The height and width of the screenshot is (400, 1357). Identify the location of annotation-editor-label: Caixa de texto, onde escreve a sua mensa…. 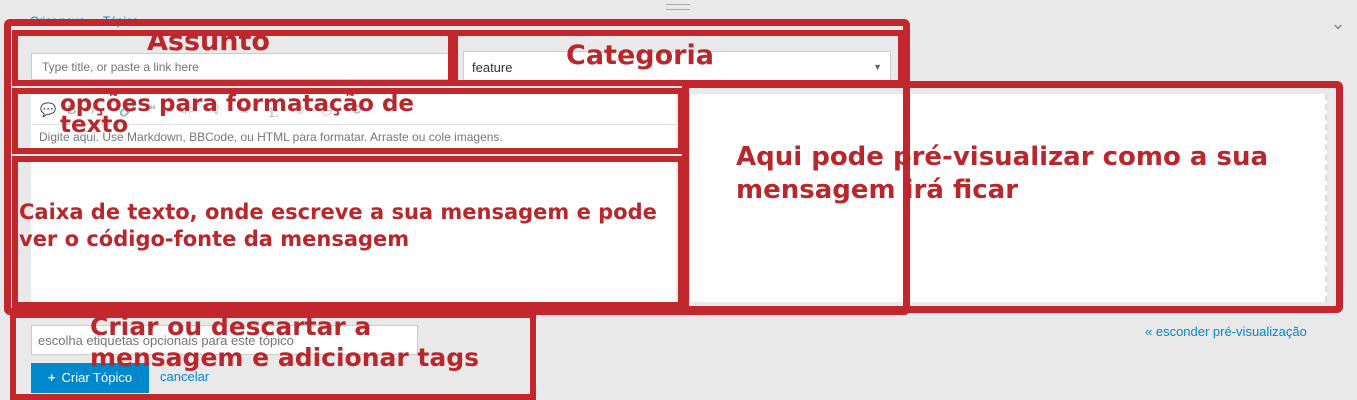
(338, 226).